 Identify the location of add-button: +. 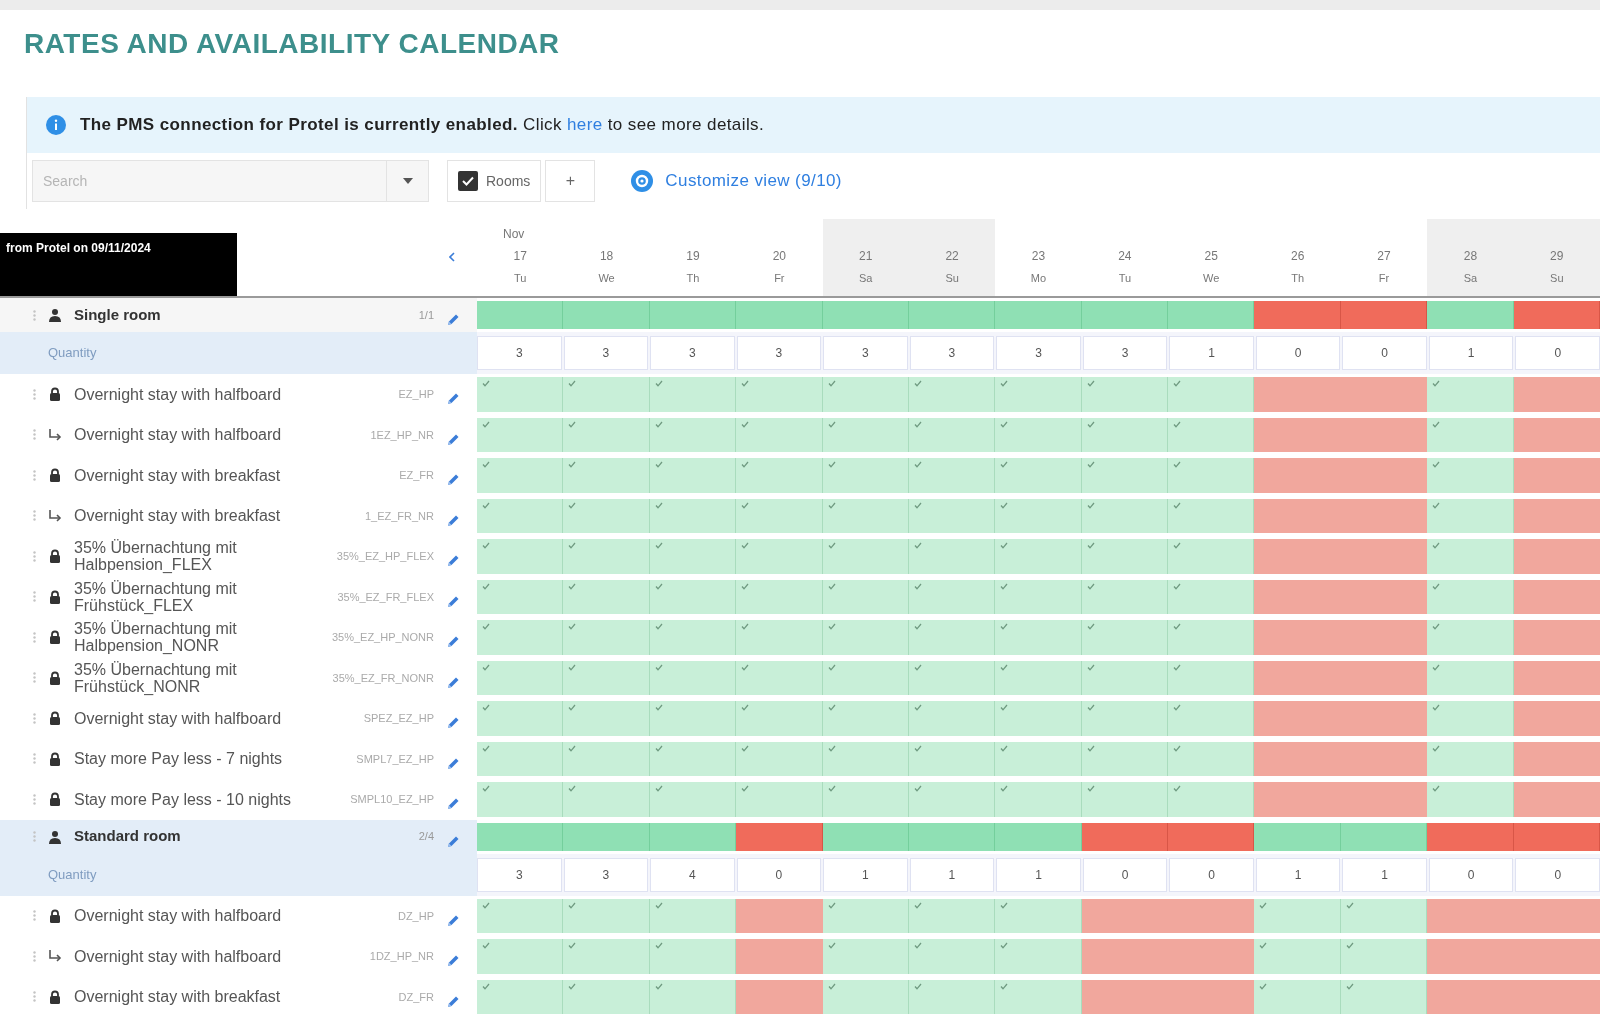
(570, 181).